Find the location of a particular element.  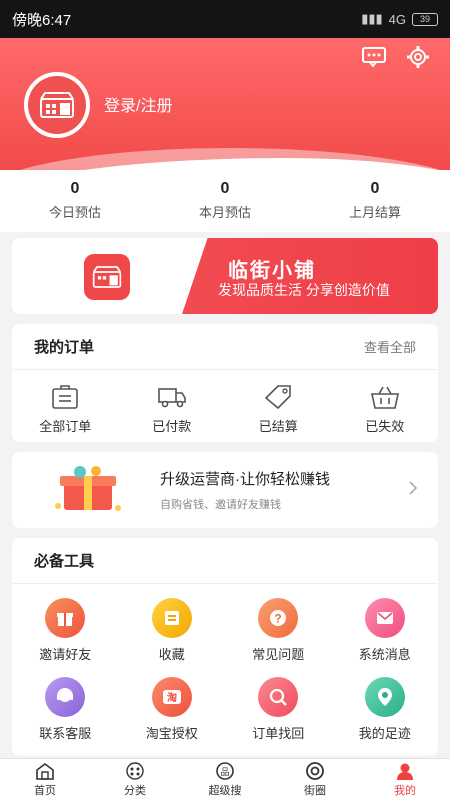

message-icon is located at coordinates (374, 57).